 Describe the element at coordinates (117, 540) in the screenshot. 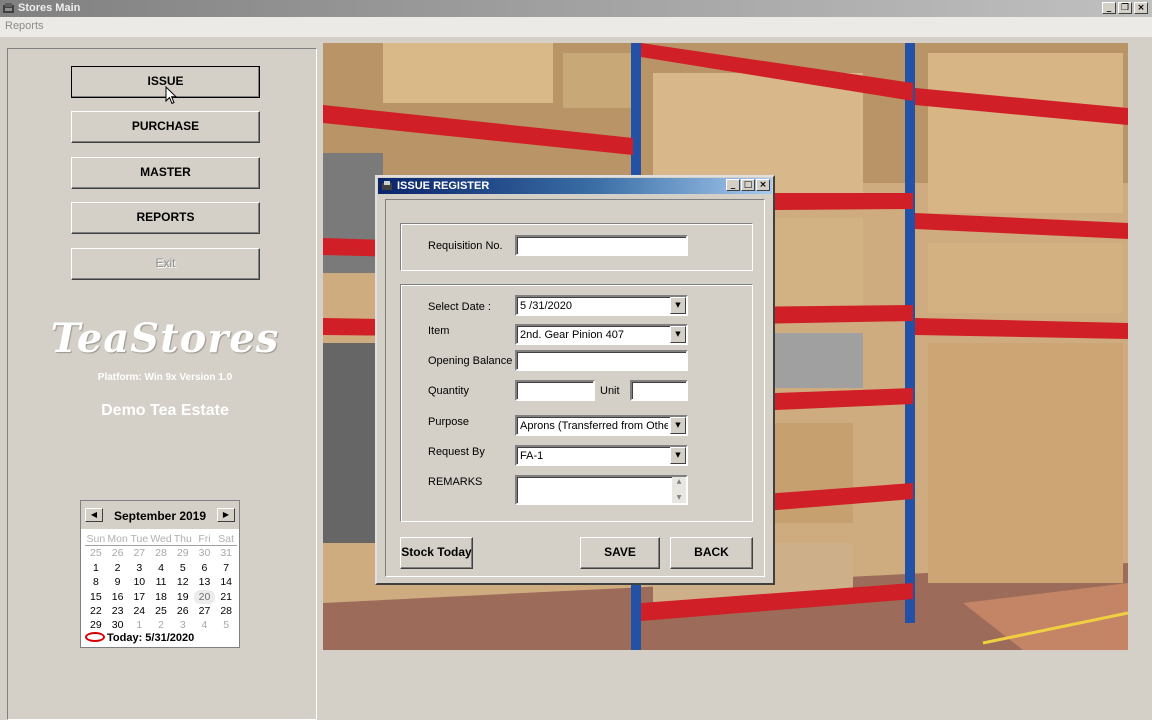

I see `calendar-weekday: Mon` at that location.